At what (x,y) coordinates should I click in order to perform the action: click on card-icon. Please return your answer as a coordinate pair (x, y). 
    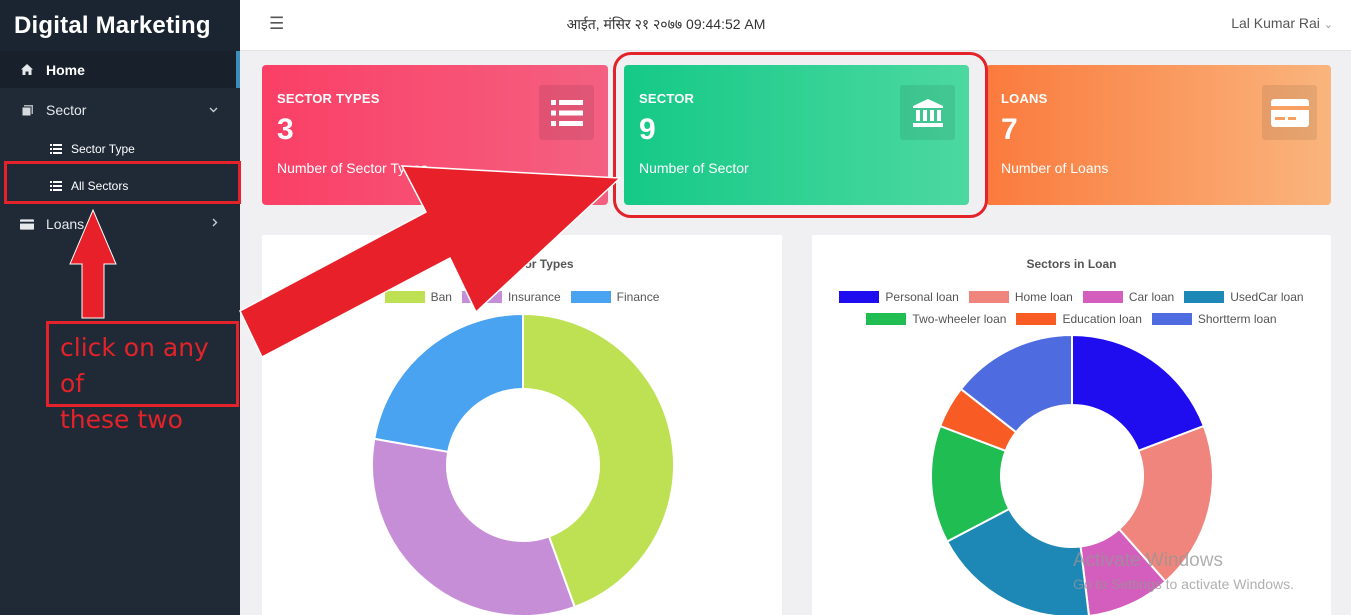
    Looking at the image, I should click on (27, 224).